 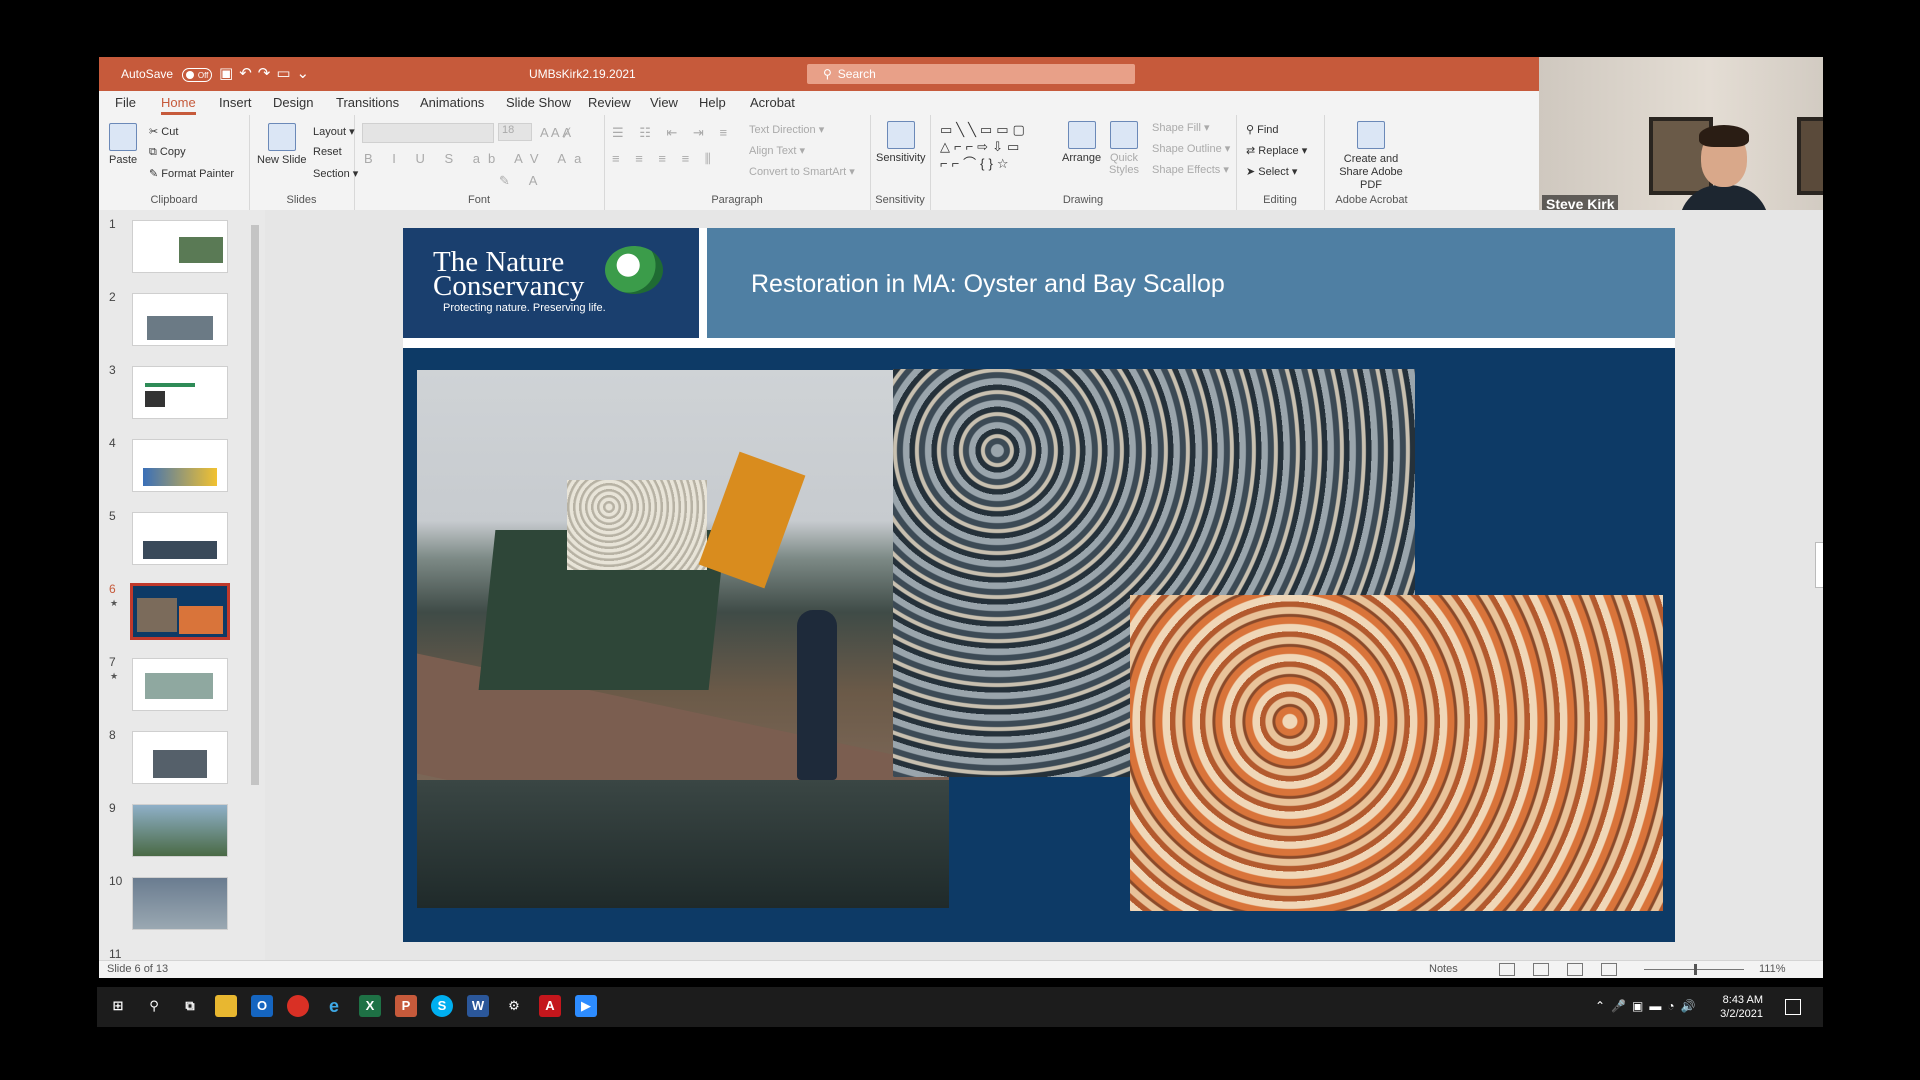 I want to click on customize-qat-icon: ⌄, so click(x=306, y=73).